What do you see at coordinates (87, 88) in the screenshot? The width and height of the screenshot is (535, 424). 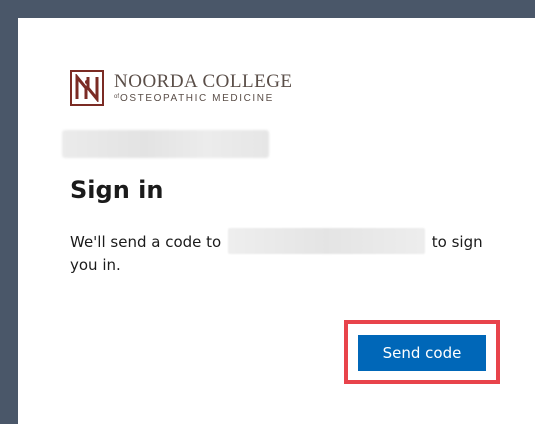 I see `noorda-emblem-icon` at bounding box center [87, 88].